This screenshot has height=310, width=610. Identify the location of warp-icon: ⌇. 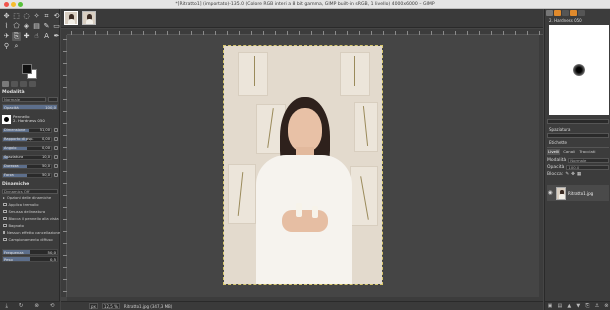
(6, 26).